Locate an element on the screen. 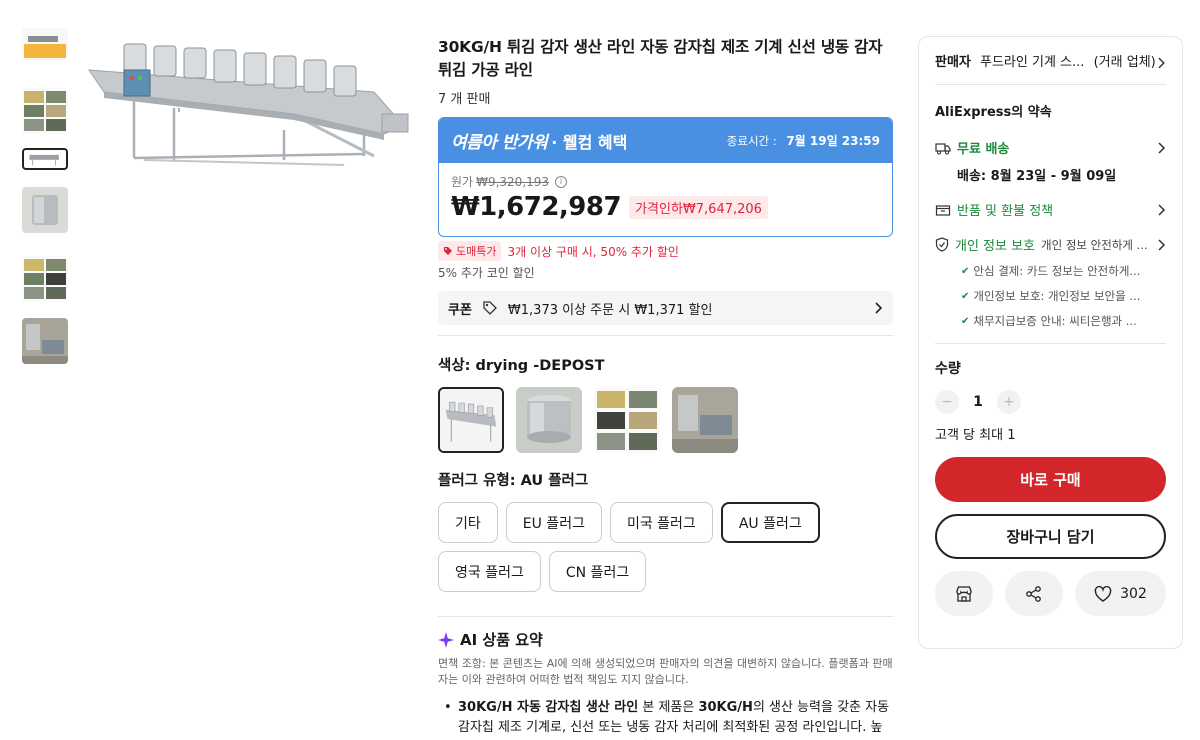 Image resolution: width=1200 pixels, height=740 pixels. buy-now-button: 바로 구매 is located at coordinates (1050, 479).